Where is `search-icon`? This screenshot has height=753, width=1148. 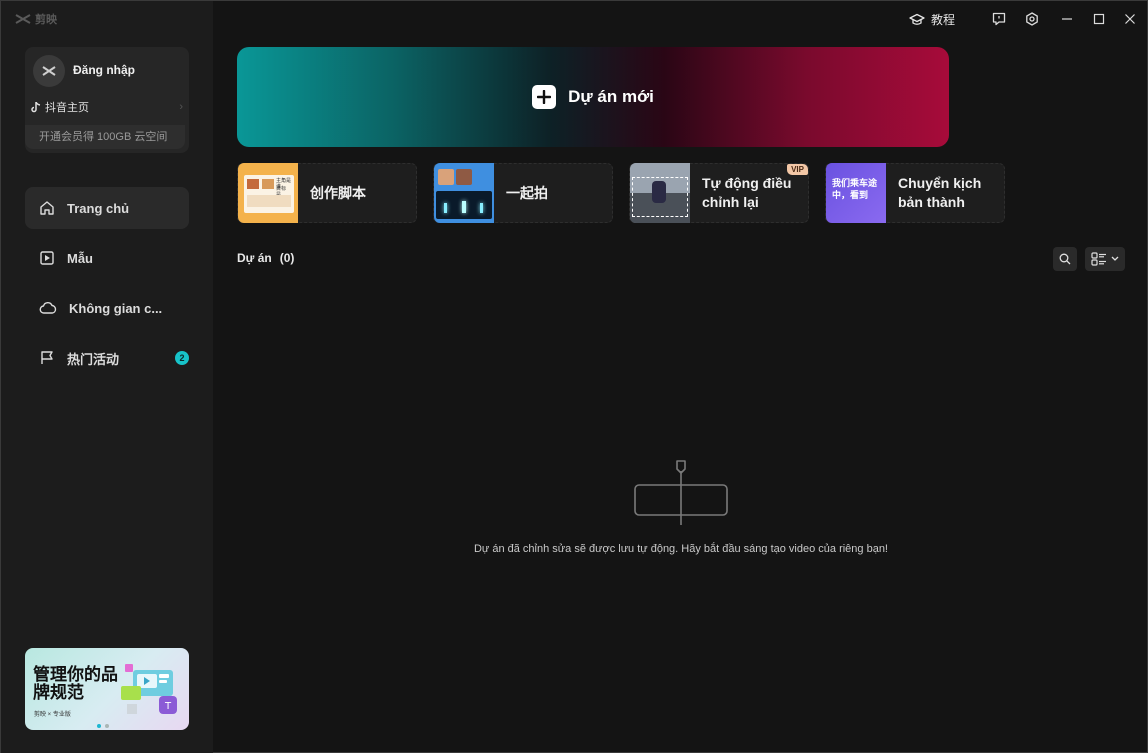
search-icon is located at coordinates (1065, 259).